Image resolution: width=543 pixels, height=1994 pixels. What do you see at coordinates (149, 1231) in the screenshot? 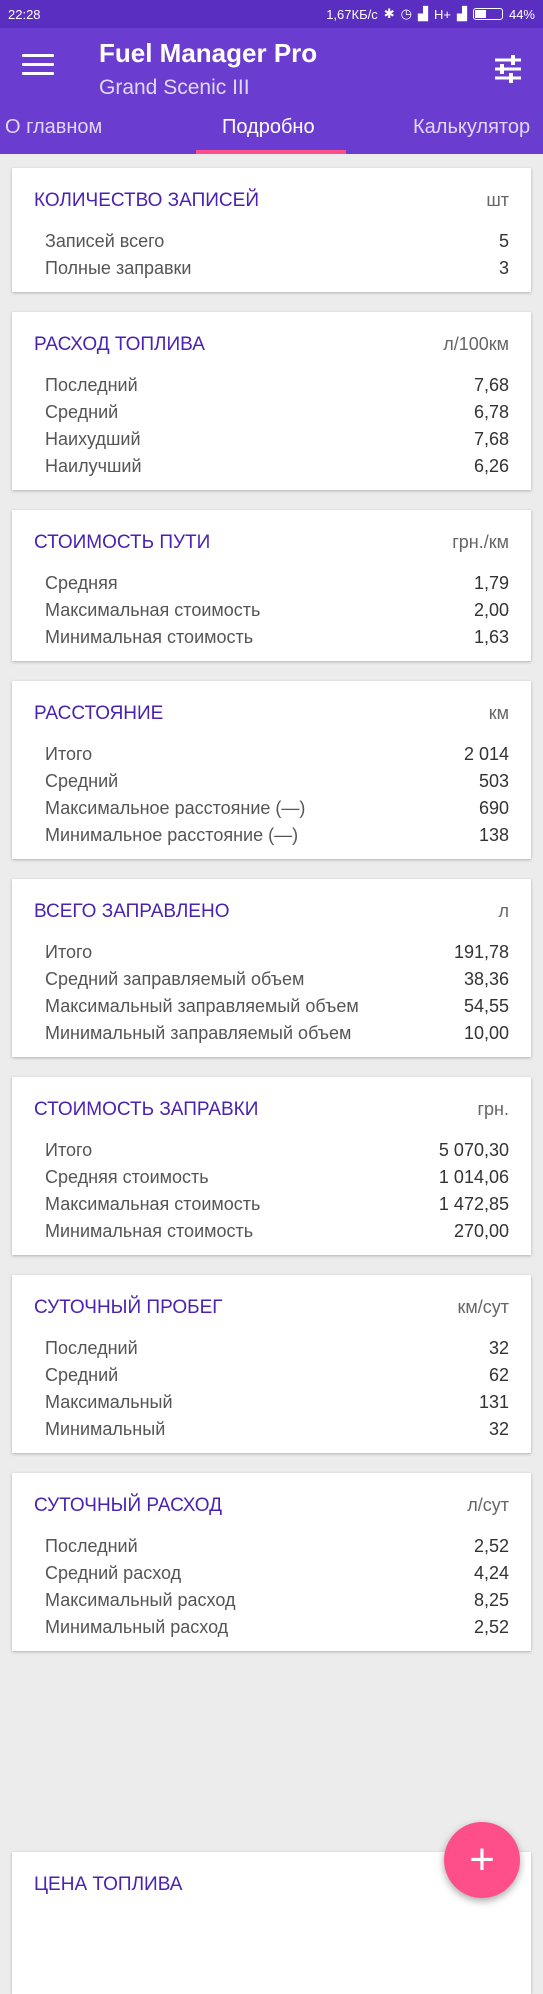
I see `stat-label: Минимальная стоимость` at bounding box center [149, 1231].